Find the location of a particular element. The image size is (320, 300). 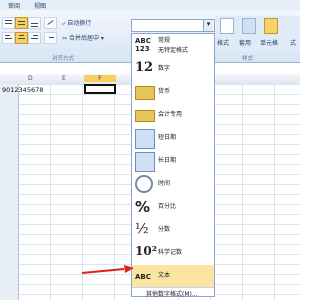

align-center-button is located at coordinates (21, 38).